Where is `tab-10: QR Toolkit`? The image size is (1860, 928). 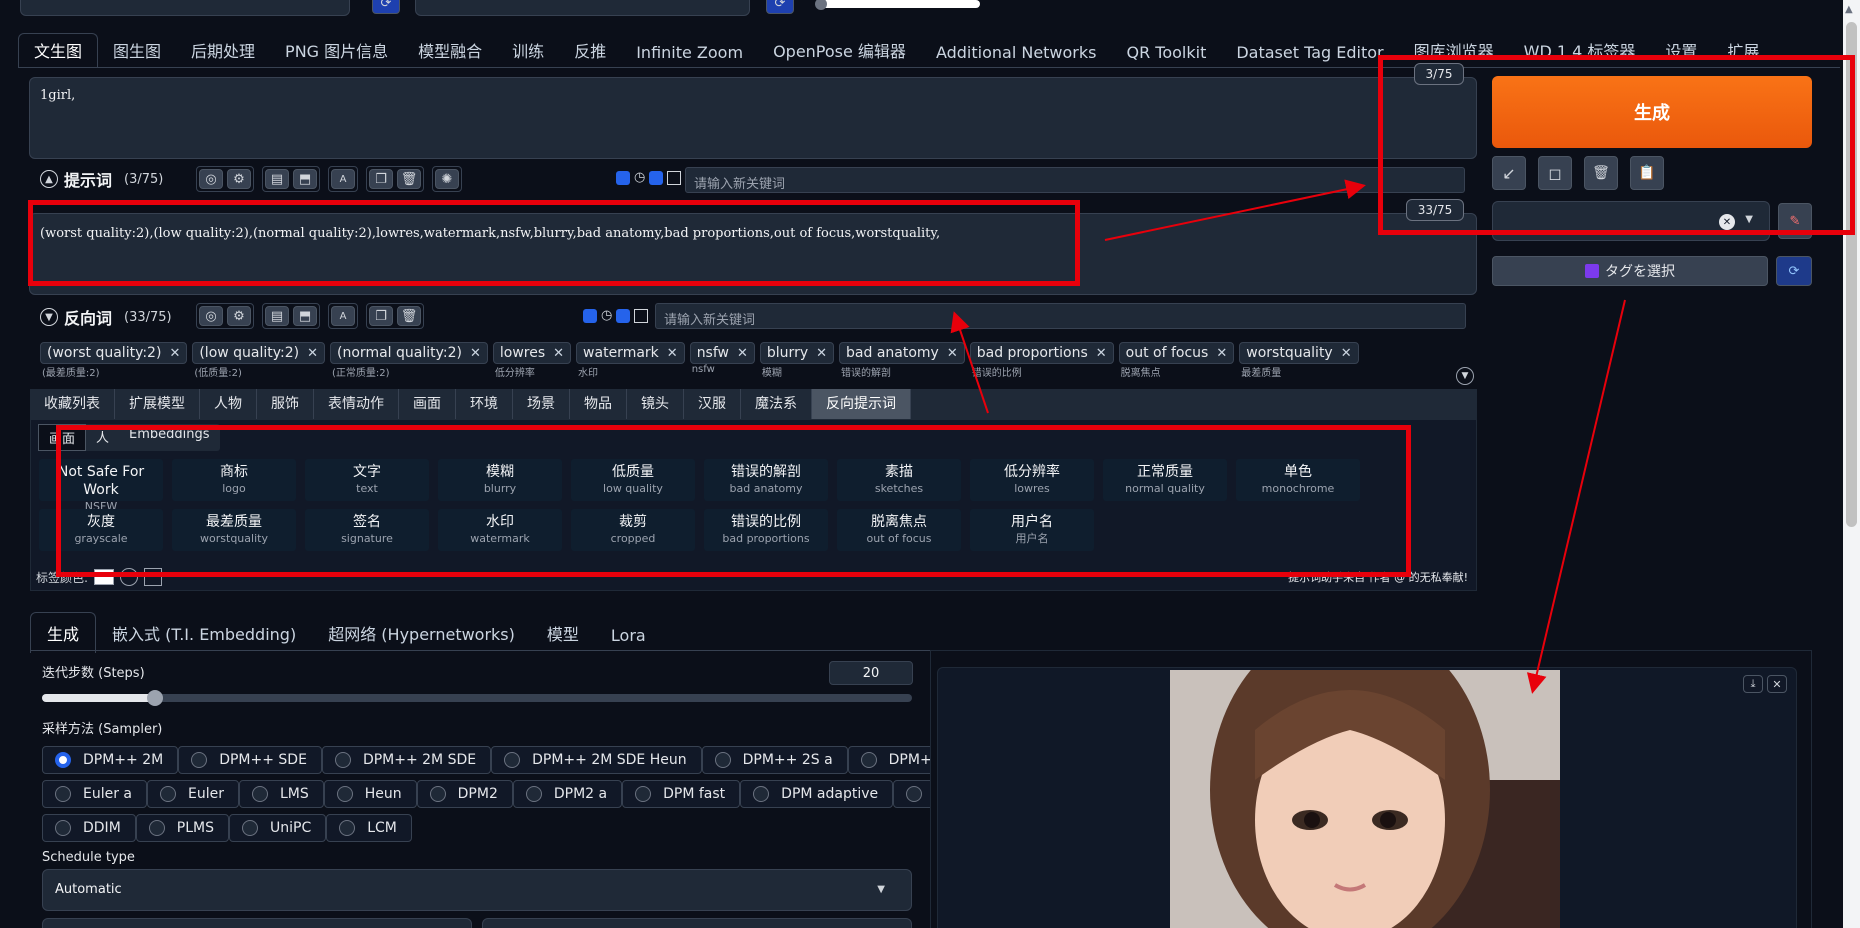
tab-10: QR Toolkit is located at coordinates (1166, 53).